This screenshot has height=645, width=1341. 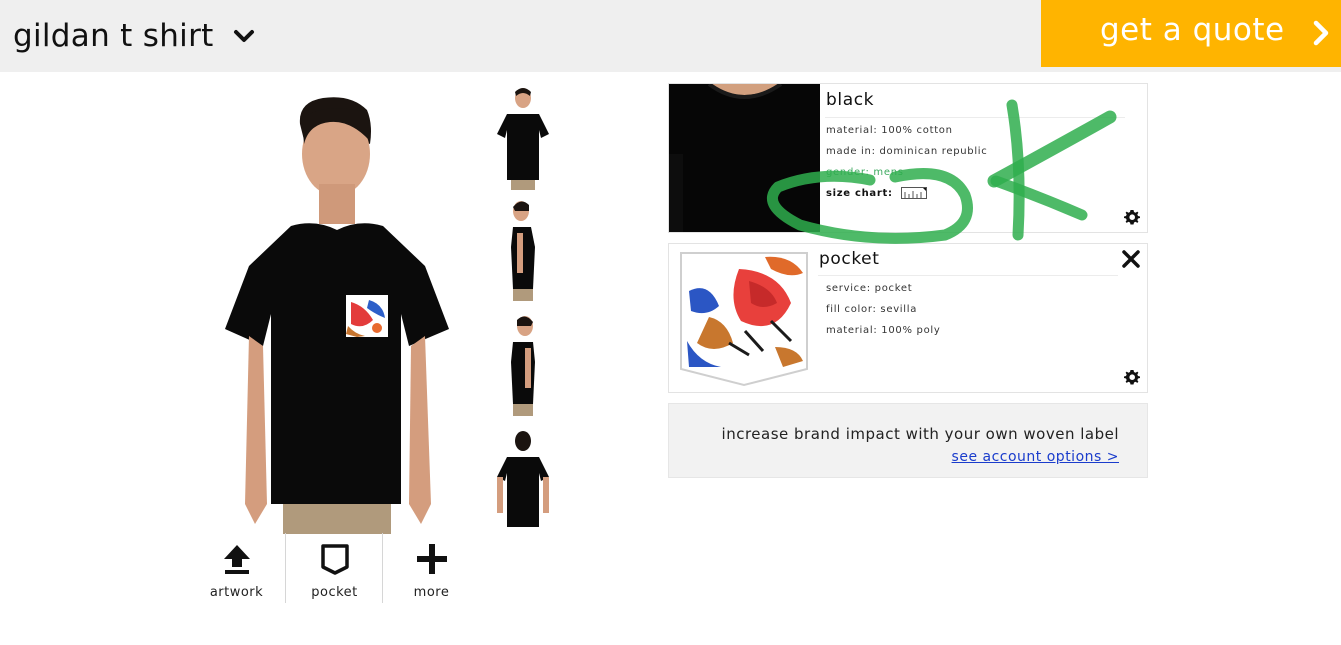 I want to click on chevron-down-icon, so click(x=243, y=36).